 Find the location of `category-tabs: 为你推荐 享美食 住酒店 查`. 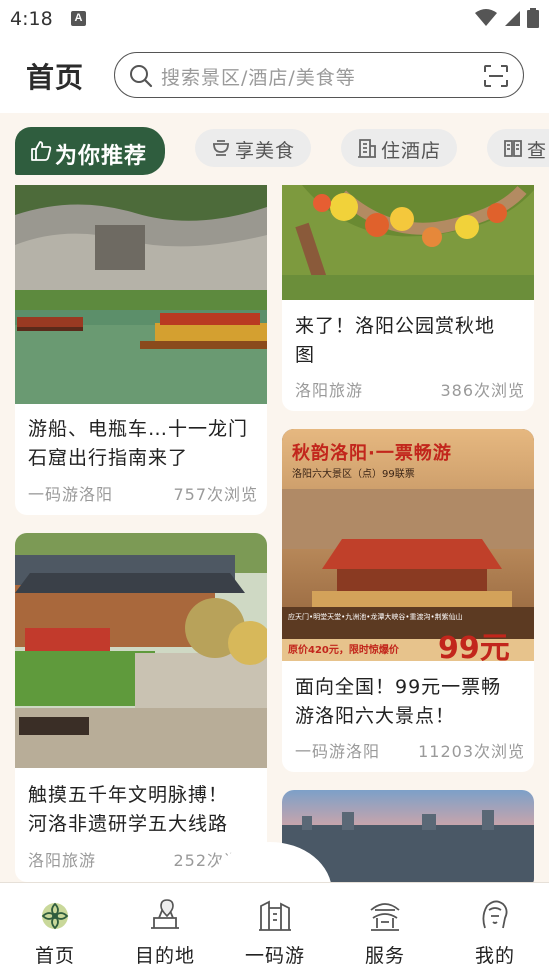

category-tabs: 为你推荐 享美食 住酒店 查 is located at coordinates (274, 149).